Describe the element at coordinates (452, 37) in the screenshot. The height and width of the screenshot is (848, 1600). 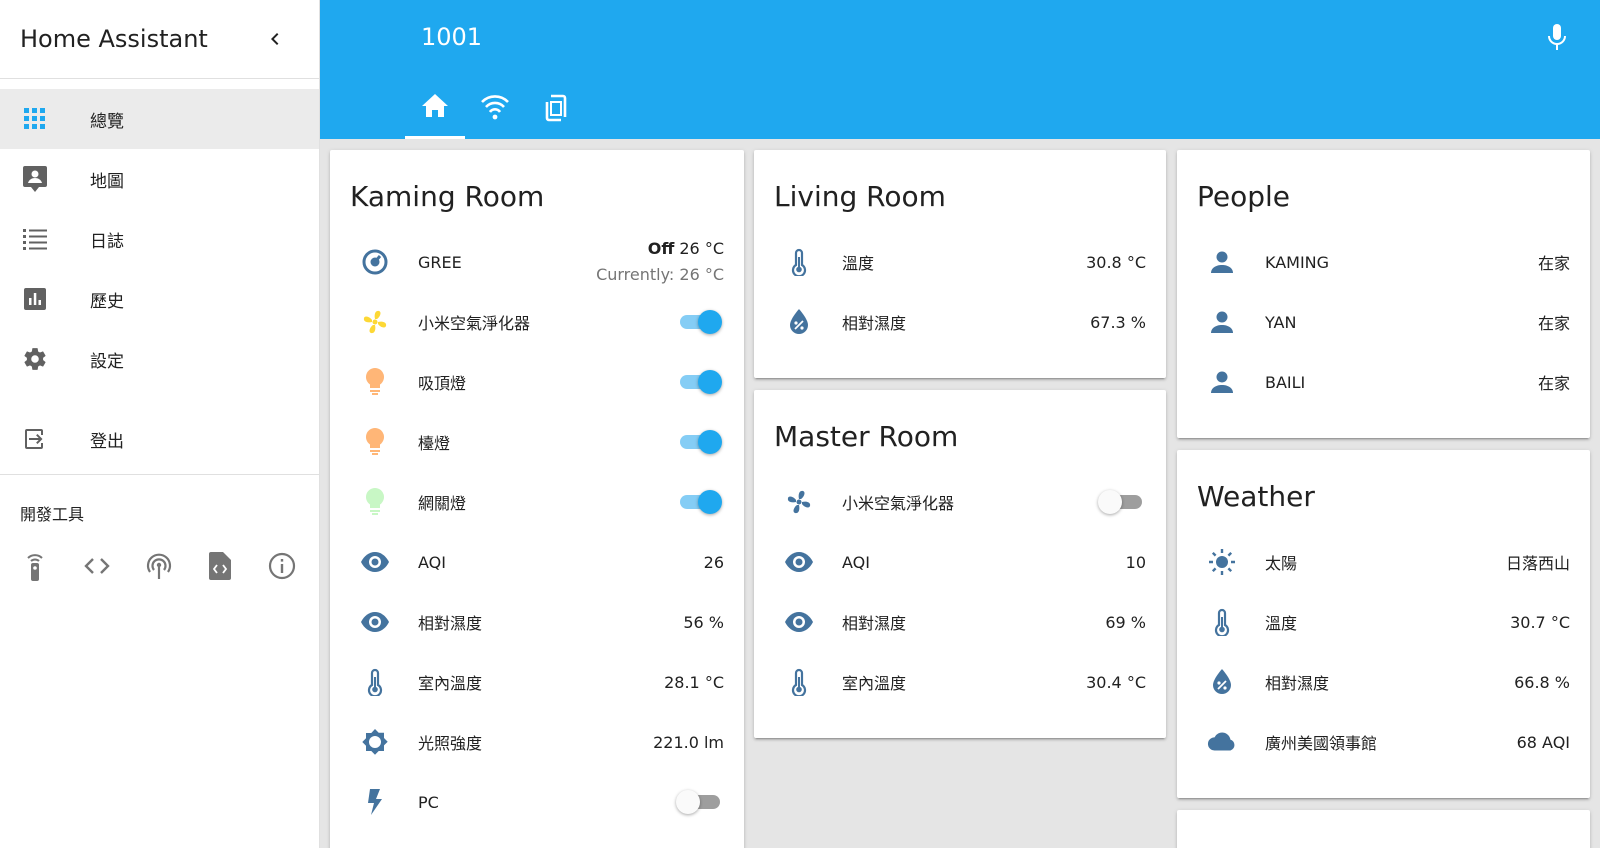
I see `page-title: 1001` at that location.